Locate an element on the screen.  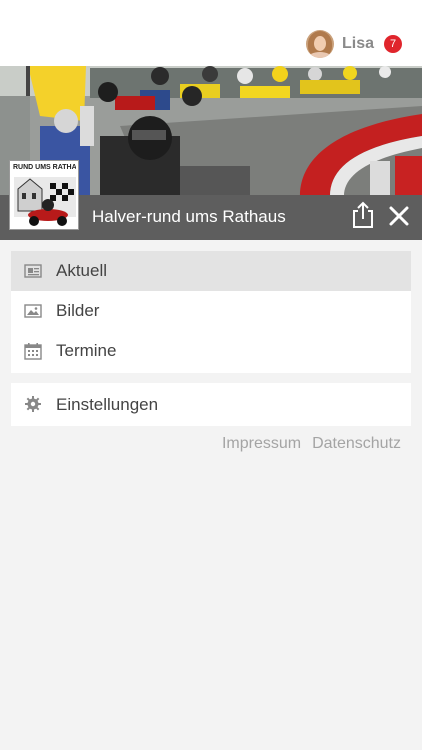
menu-item-einstellungen: Einstellungen is located at coordinates (211, 404).